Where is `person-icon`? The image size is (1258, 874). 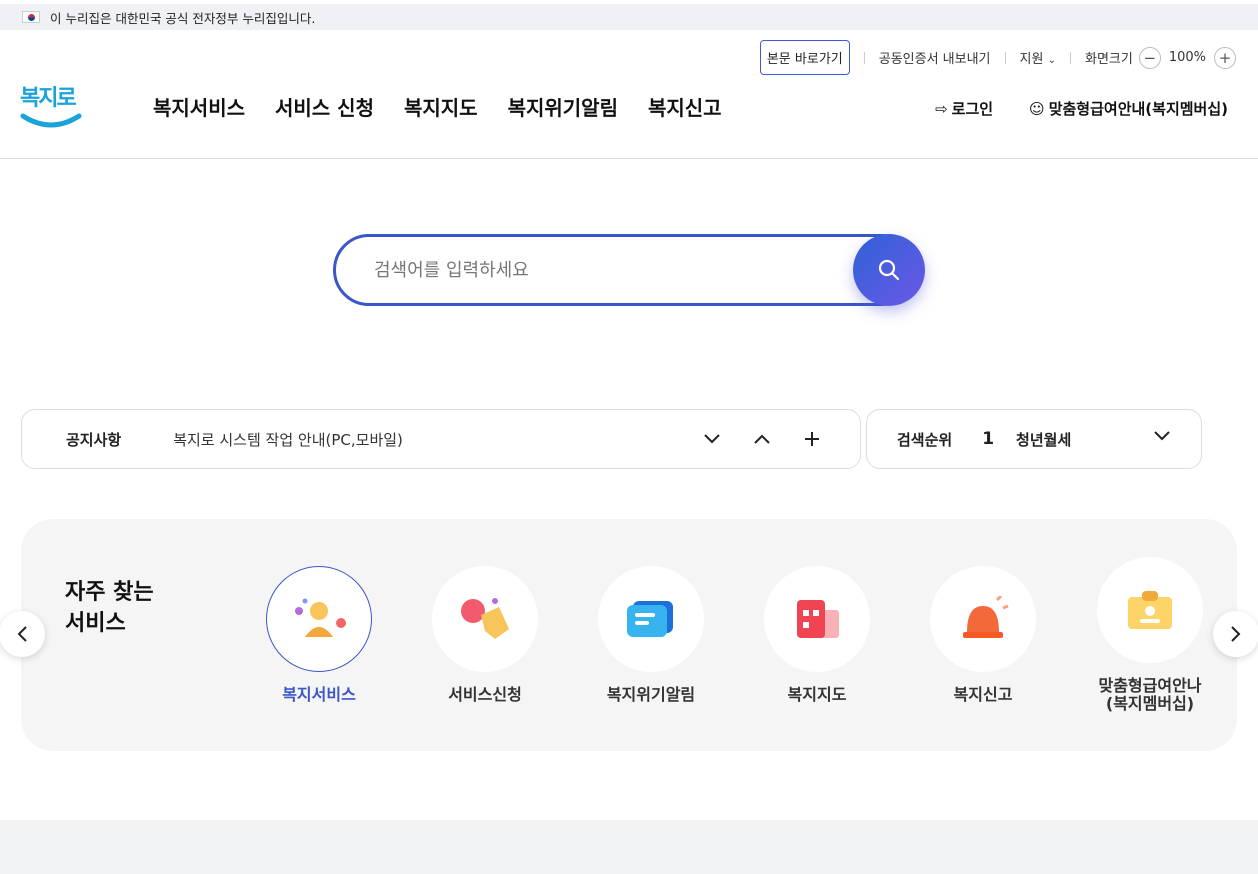 person-icon is located at coordinates (320, 617).